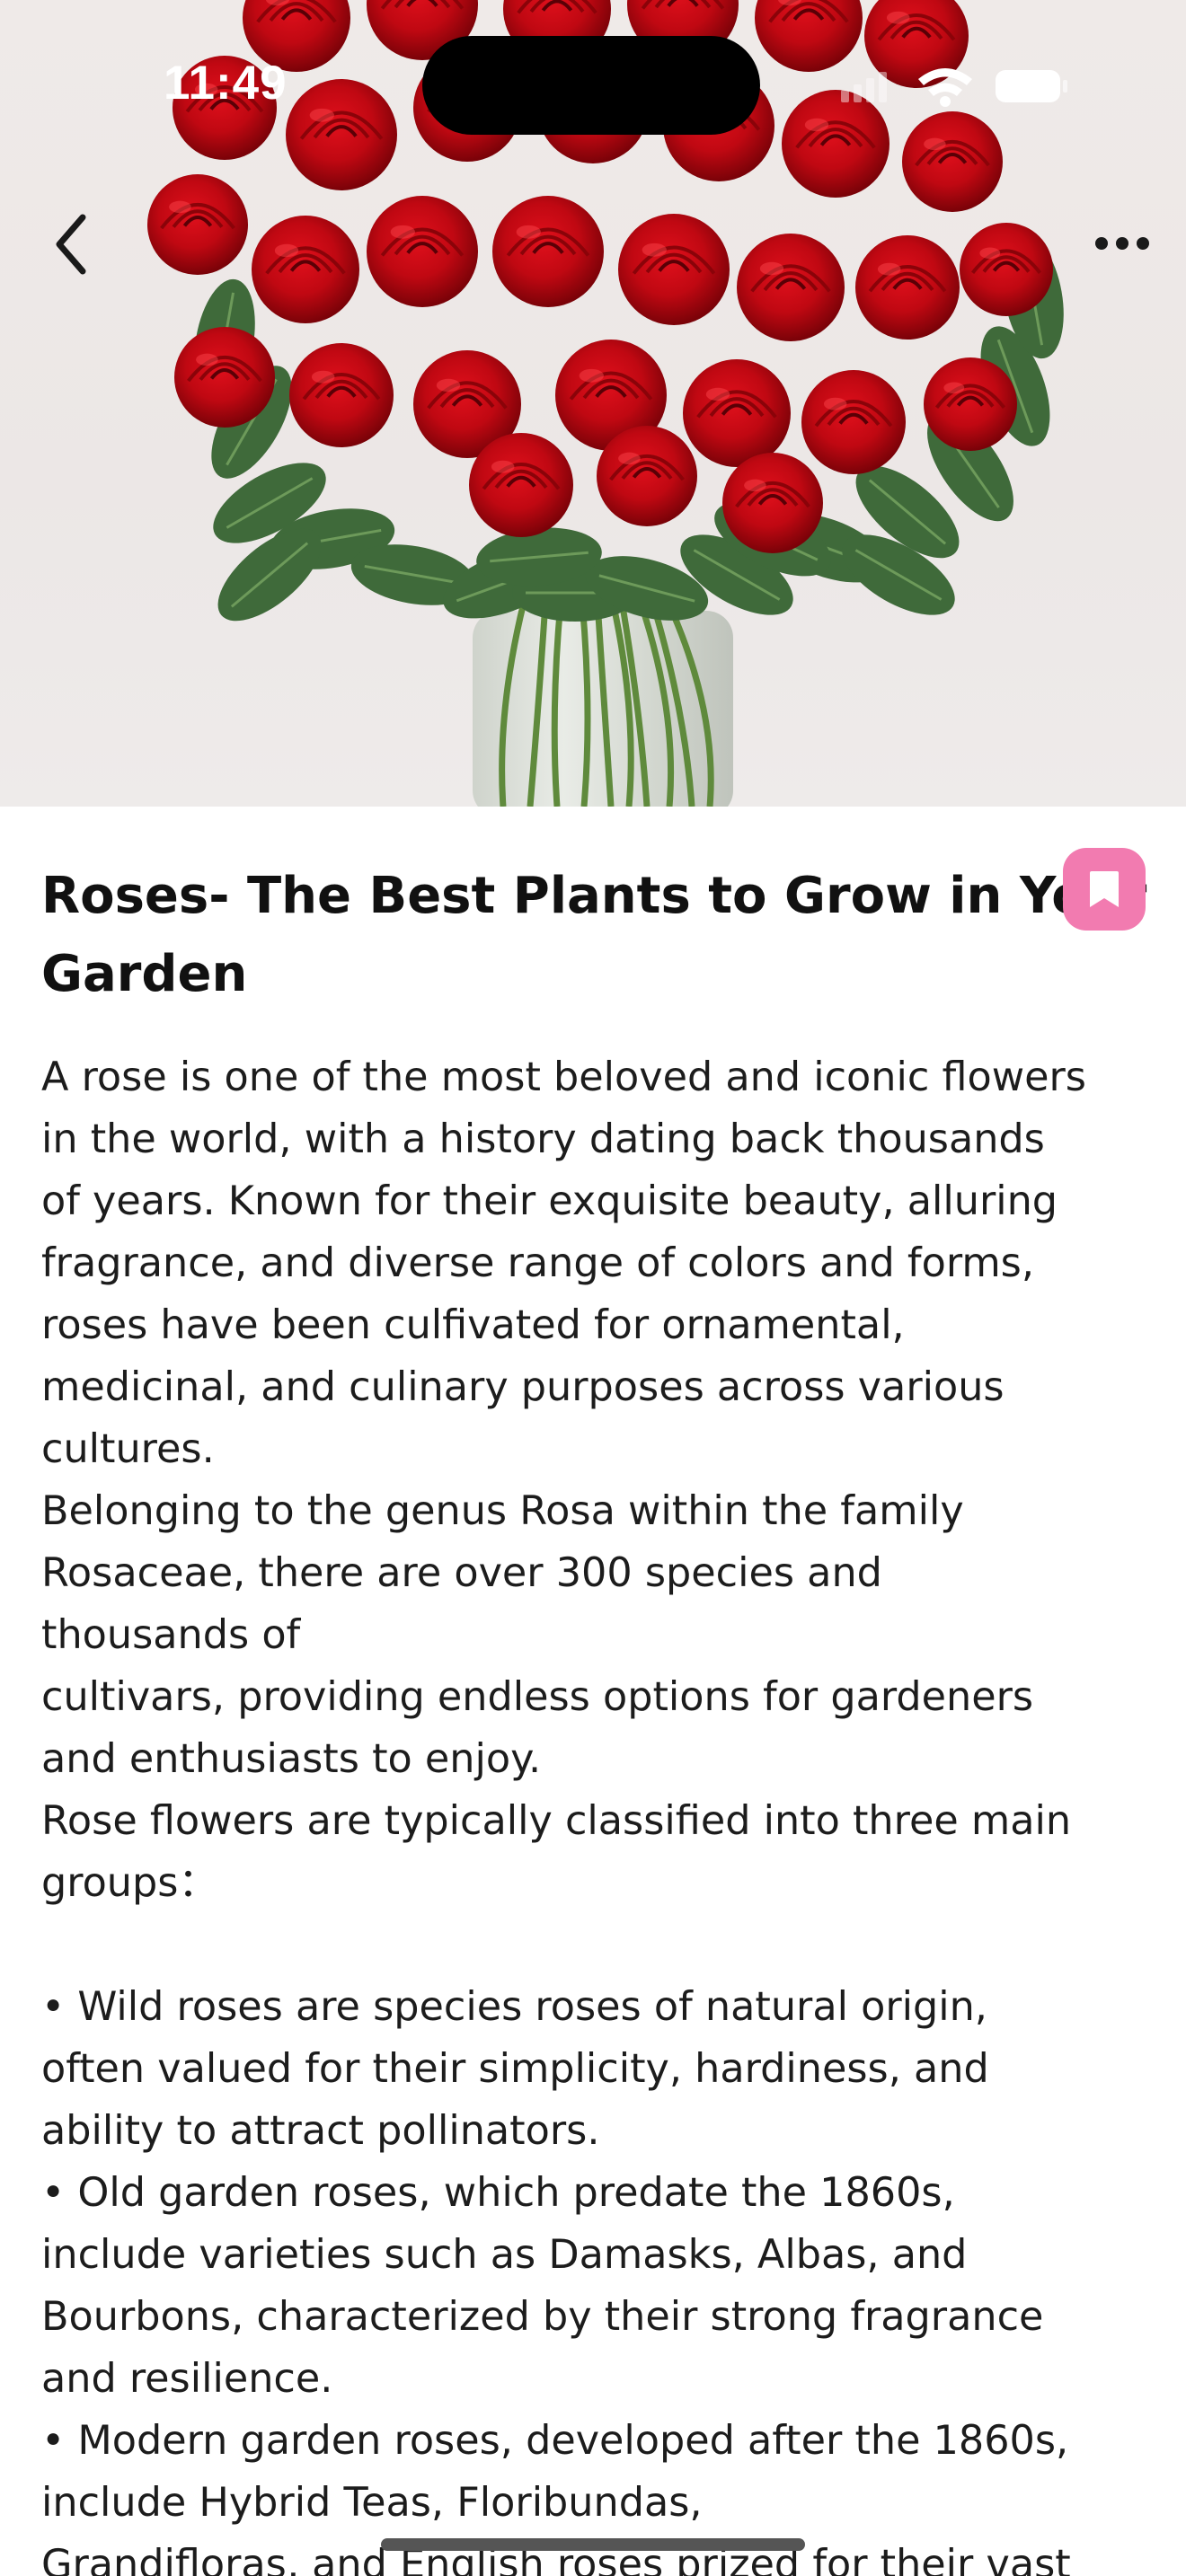 The height and width of the screenshot is (2576, 1186). Describe the element at coordinates (291, 1759) in the screenshot. I see `article-body-line: and enthusiasts to enjoy.` at that location.